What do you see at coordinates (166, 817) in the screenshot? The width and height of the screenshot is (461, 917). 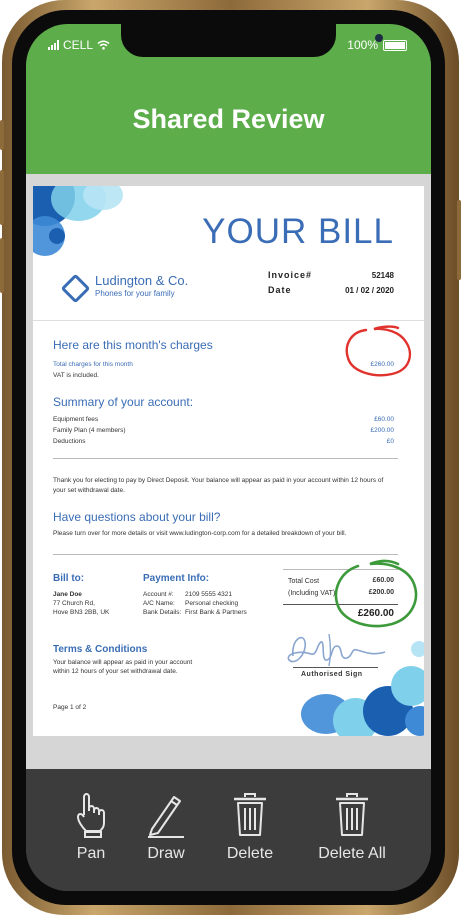 I see `pencil-icon` at bounding box center [166, 817].